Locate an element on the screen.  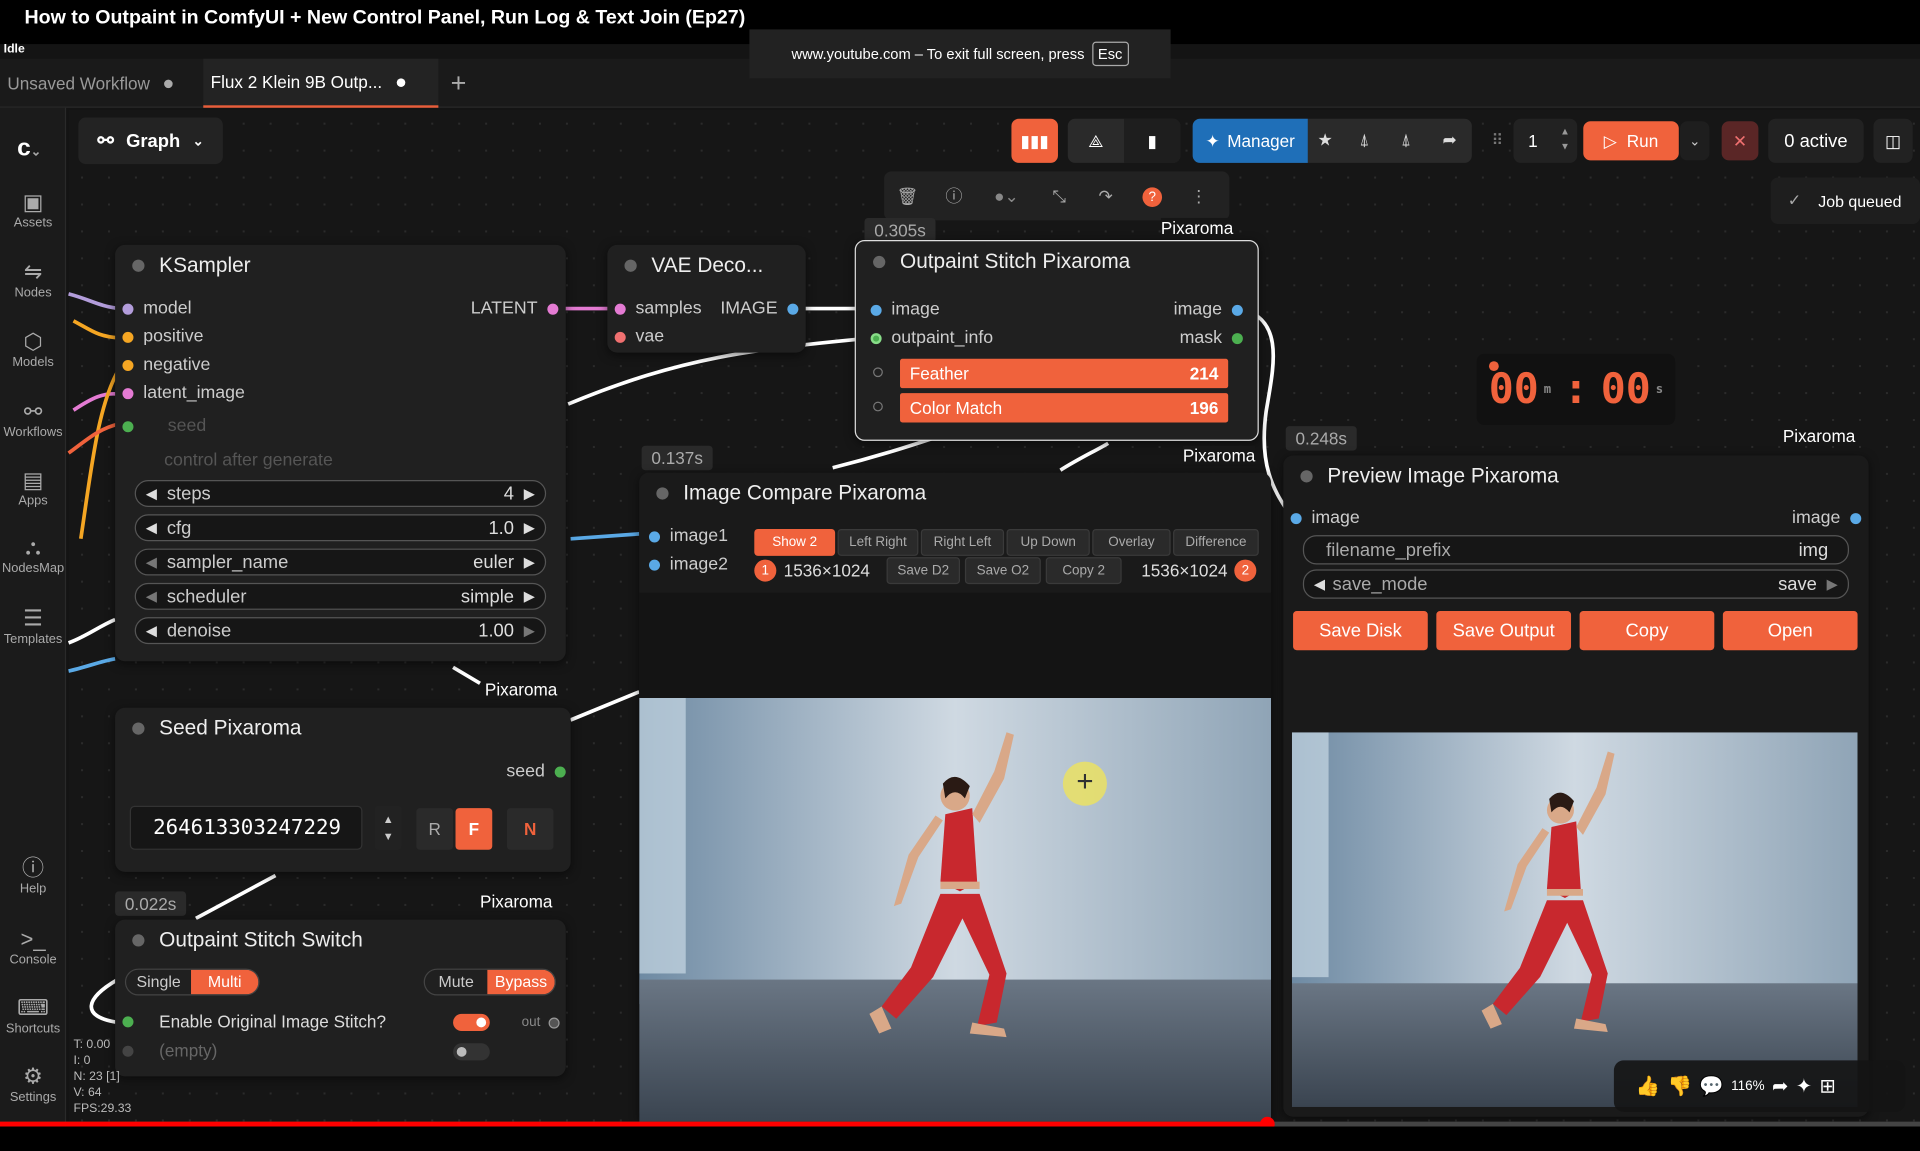
thumbs-up-icon: 👍 is located at coordinates (1648, 1086).